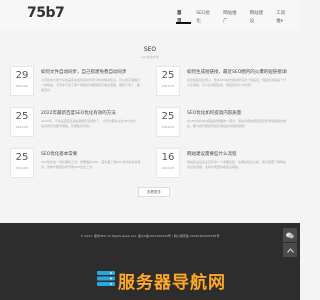 Image resolution: width=320 pixels, height=300 pixels. I want to click on date-day: 29, so click(22, 75).